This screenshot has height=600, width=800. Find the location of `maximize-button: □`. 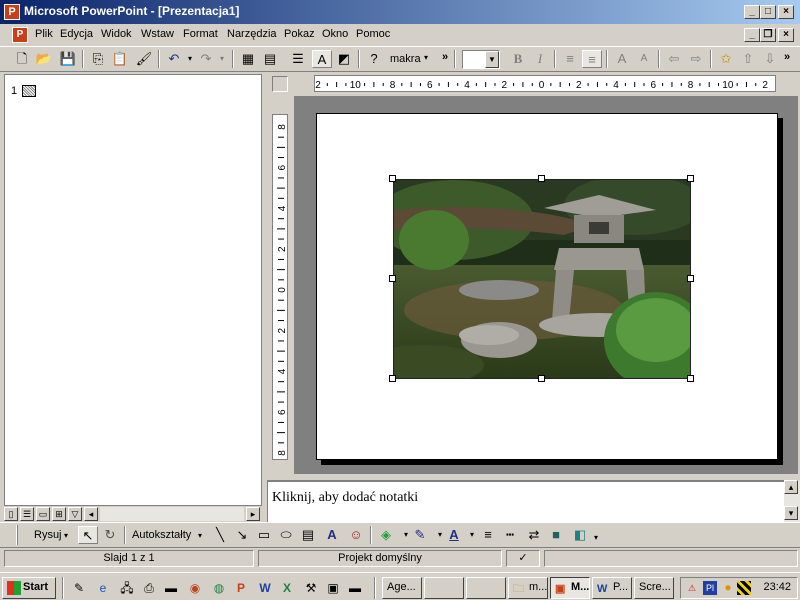

maximize-button: □ is located at coordinates (768, 12).